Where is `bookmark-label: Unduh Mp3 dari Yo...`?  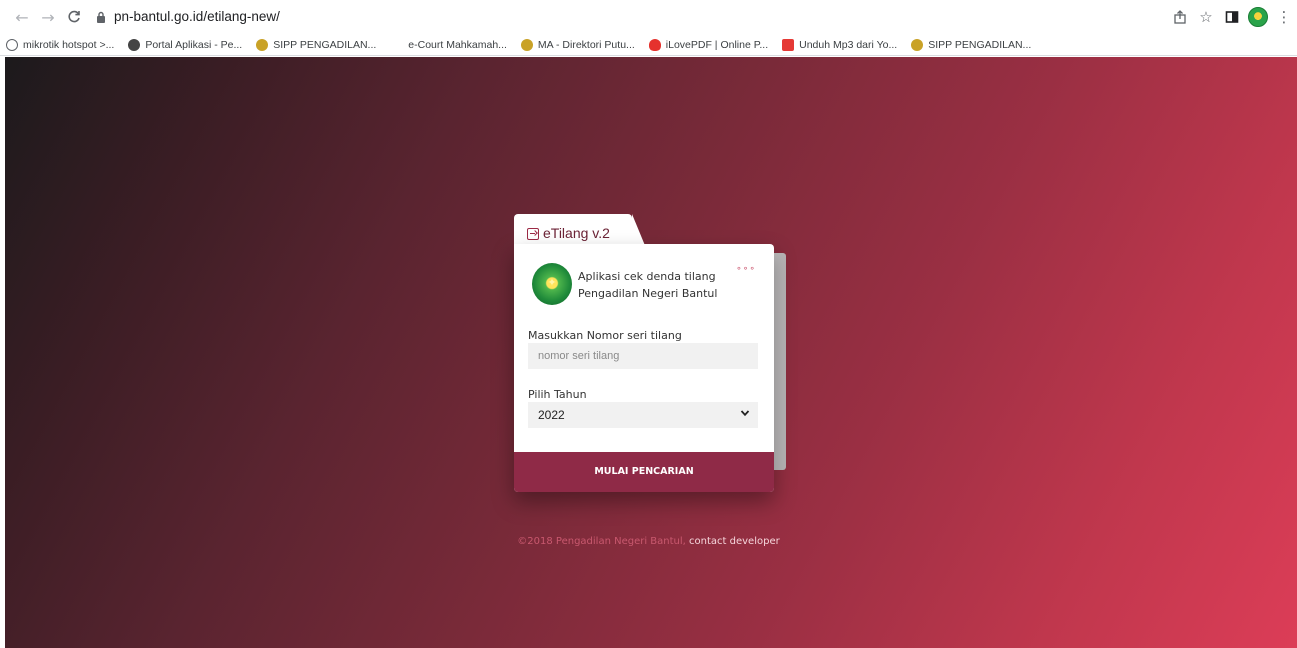 bookmark-label: Unduh Mp3 dari Yo... is located at coordinates (848, 44).